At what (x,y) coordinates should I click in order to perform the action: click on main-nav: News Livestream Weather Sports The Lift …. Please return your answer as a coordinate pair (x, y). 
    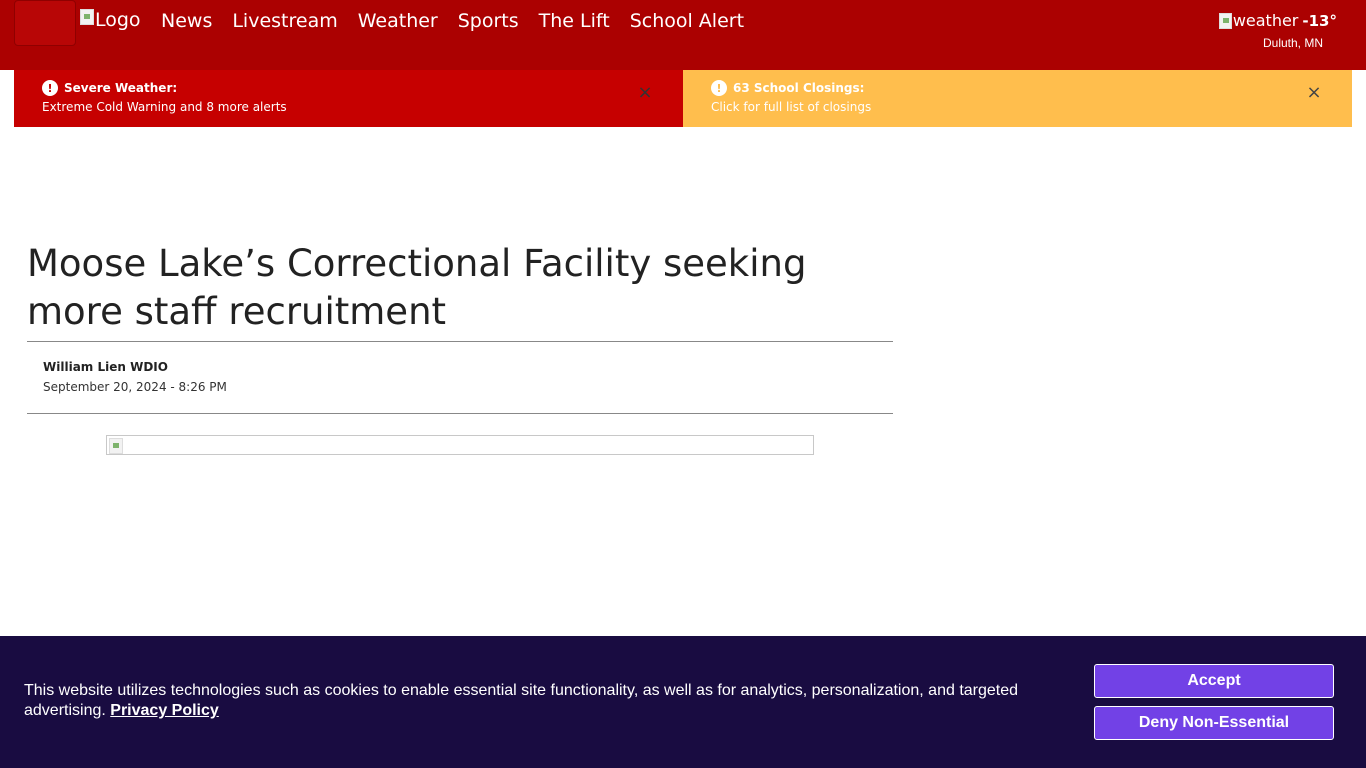
    Looking at the image, I should click on (462, 21).